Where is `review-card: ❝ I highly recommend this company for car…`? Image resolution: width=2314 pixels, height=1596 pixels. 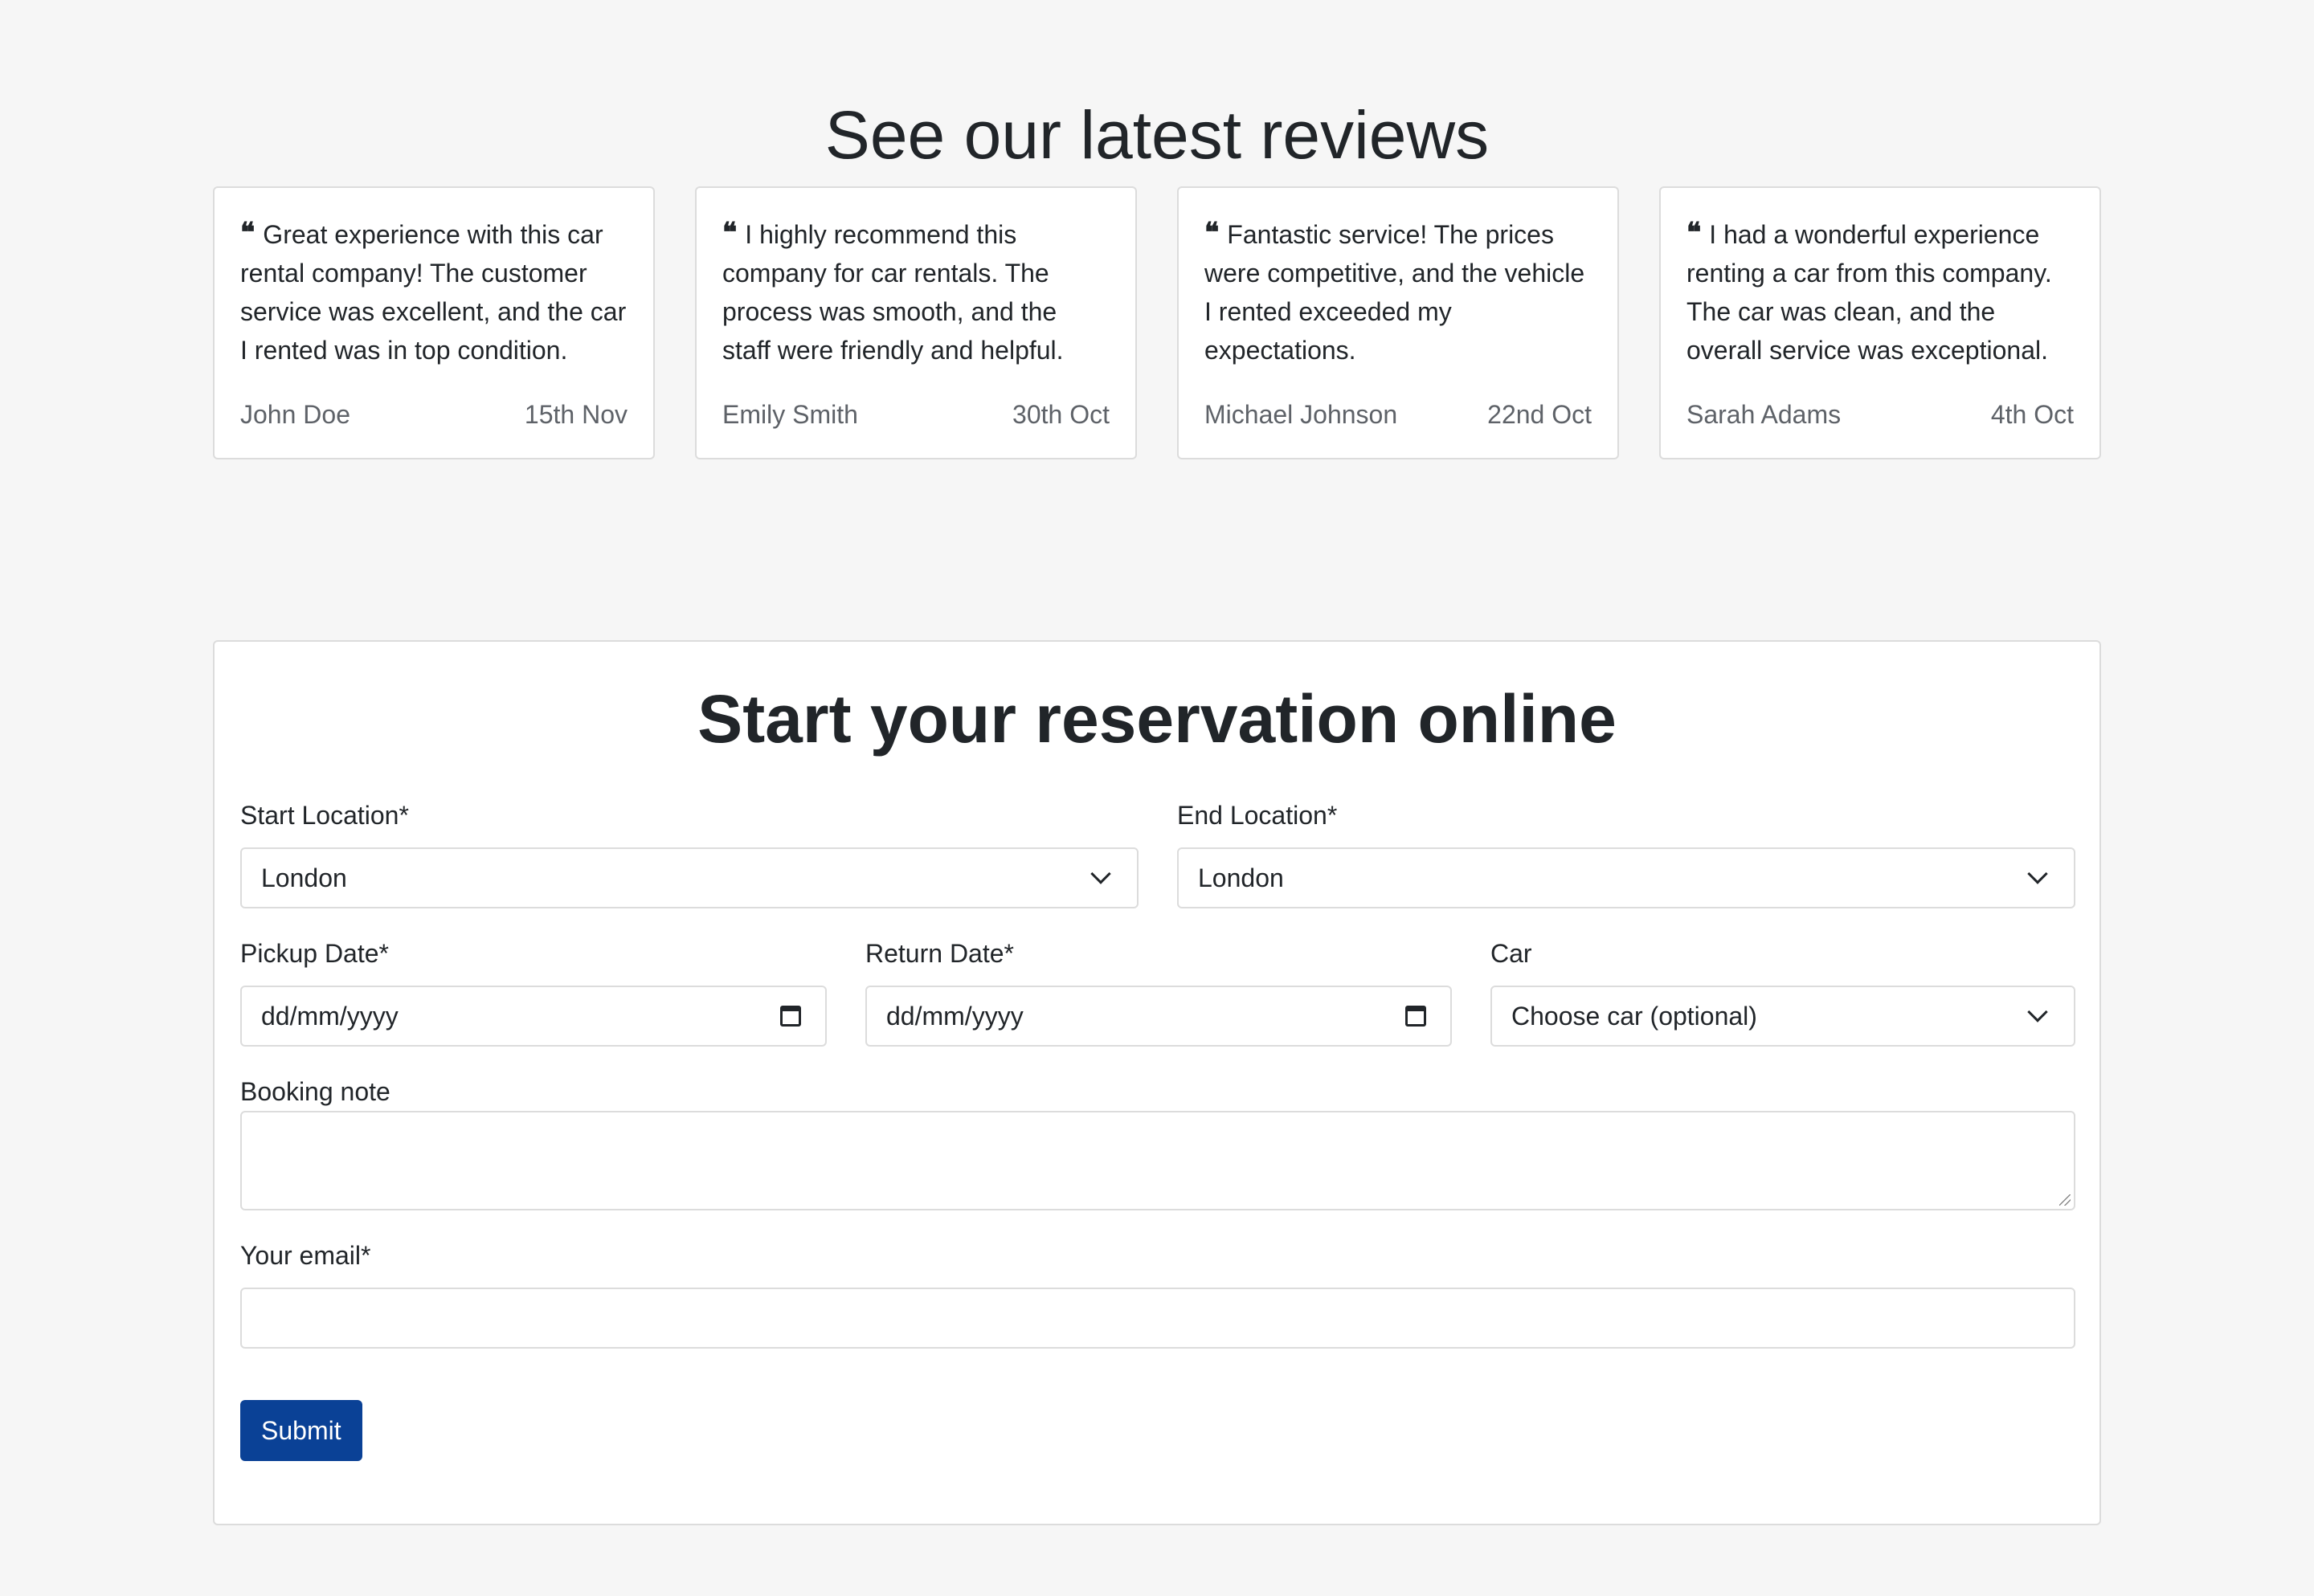
review-card: ❝ I highly recommend this company for car… is located at coordinates (916, 322).